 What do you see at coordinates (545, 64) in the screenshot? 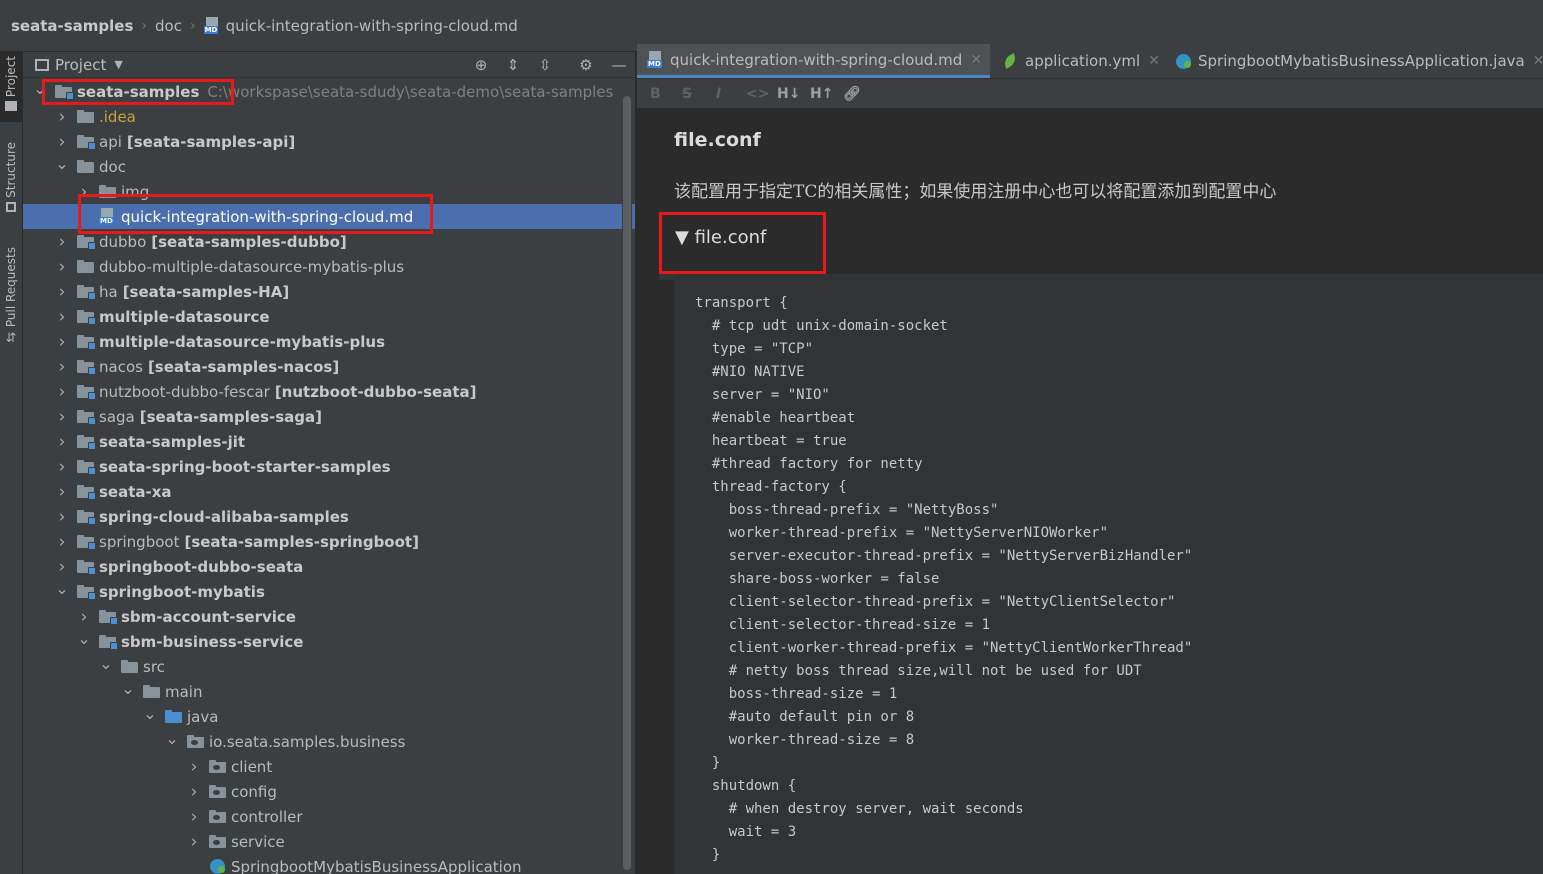
I see `collapse-all-icon: ⇳` at bounding box center [545, 64].